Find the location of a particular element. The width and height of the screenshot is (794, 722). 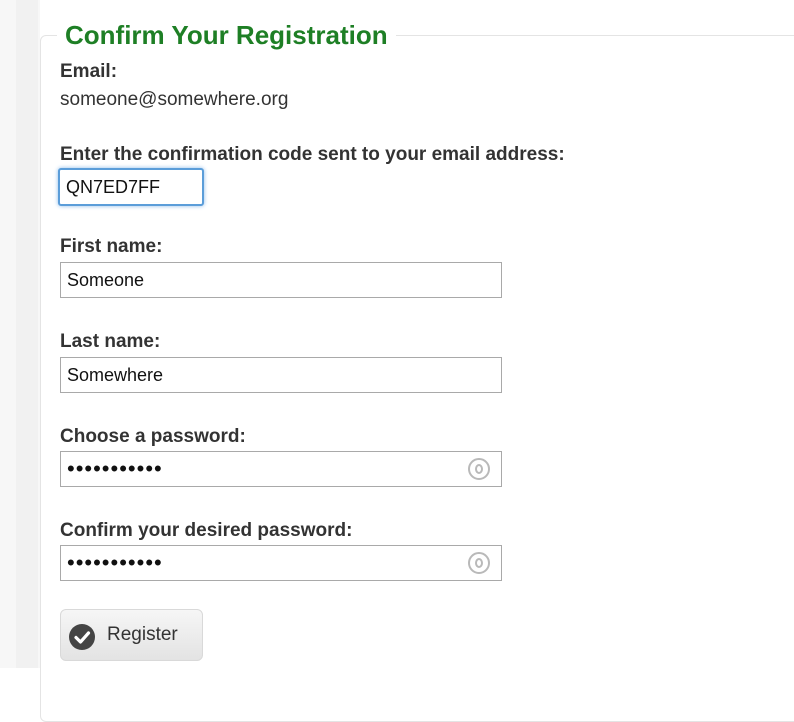

password-label: Choose a password: is located at coordinates (153, 436).